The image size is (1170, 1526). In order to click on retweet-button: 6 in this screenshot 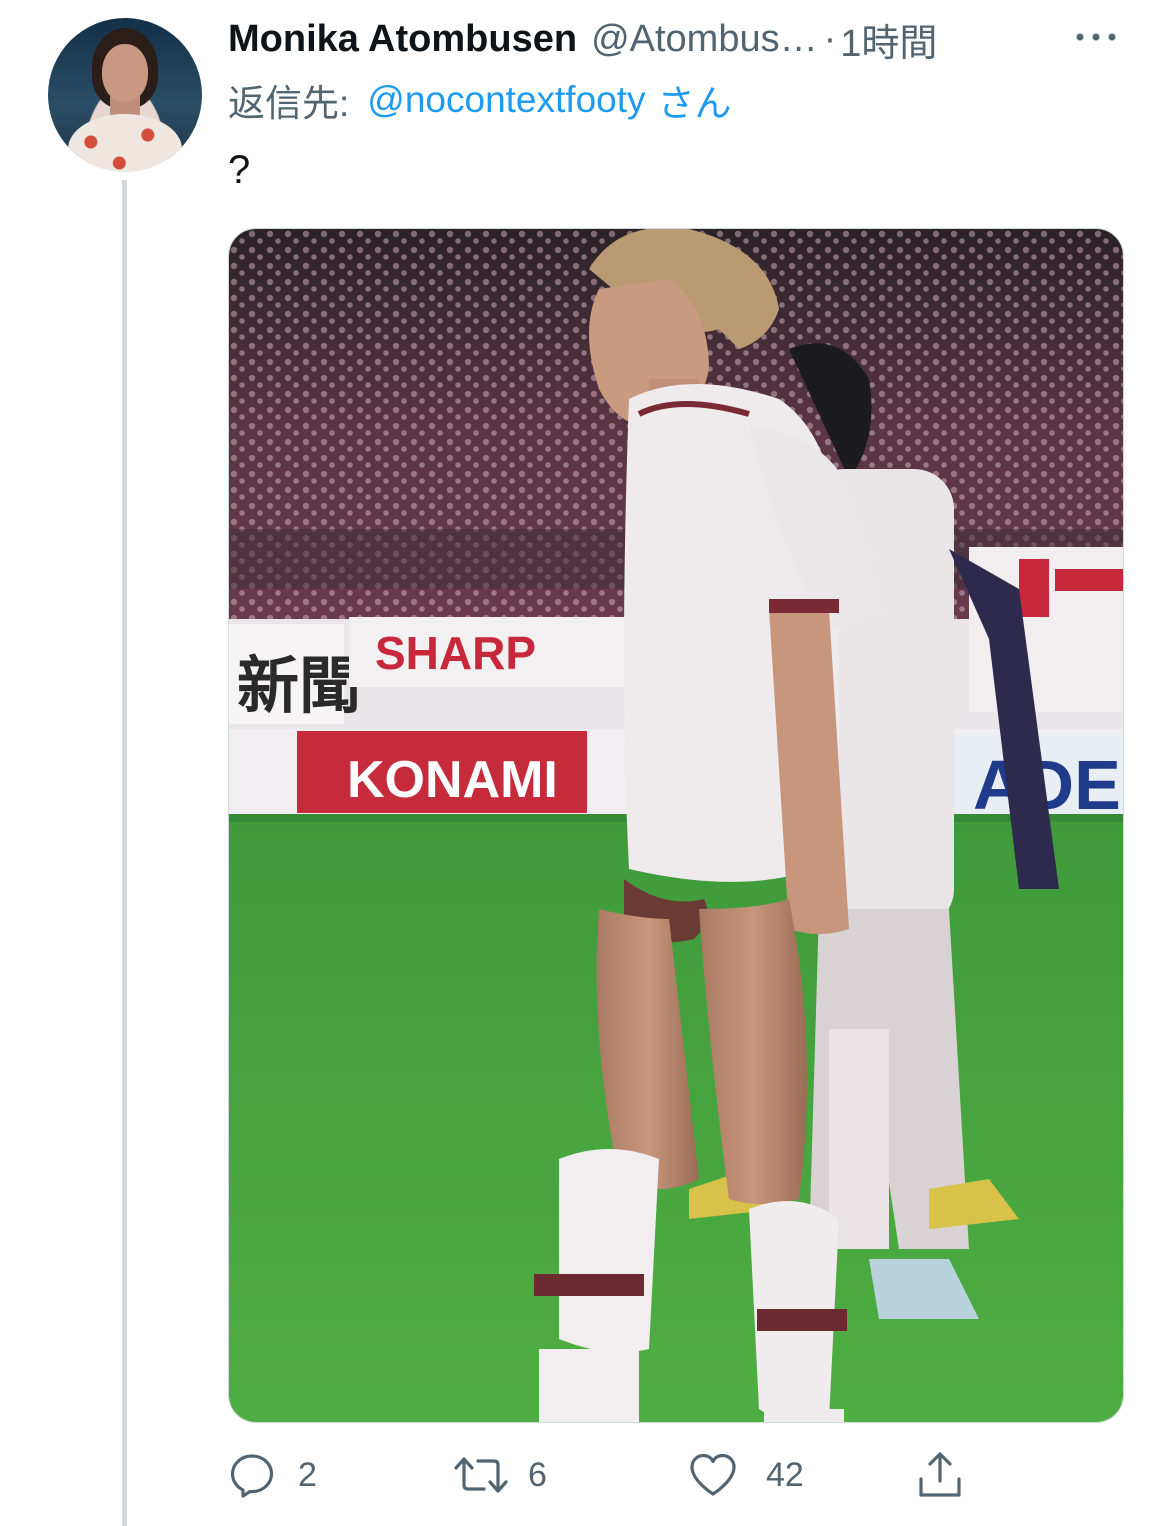, I will do `click(499, 1475)`.